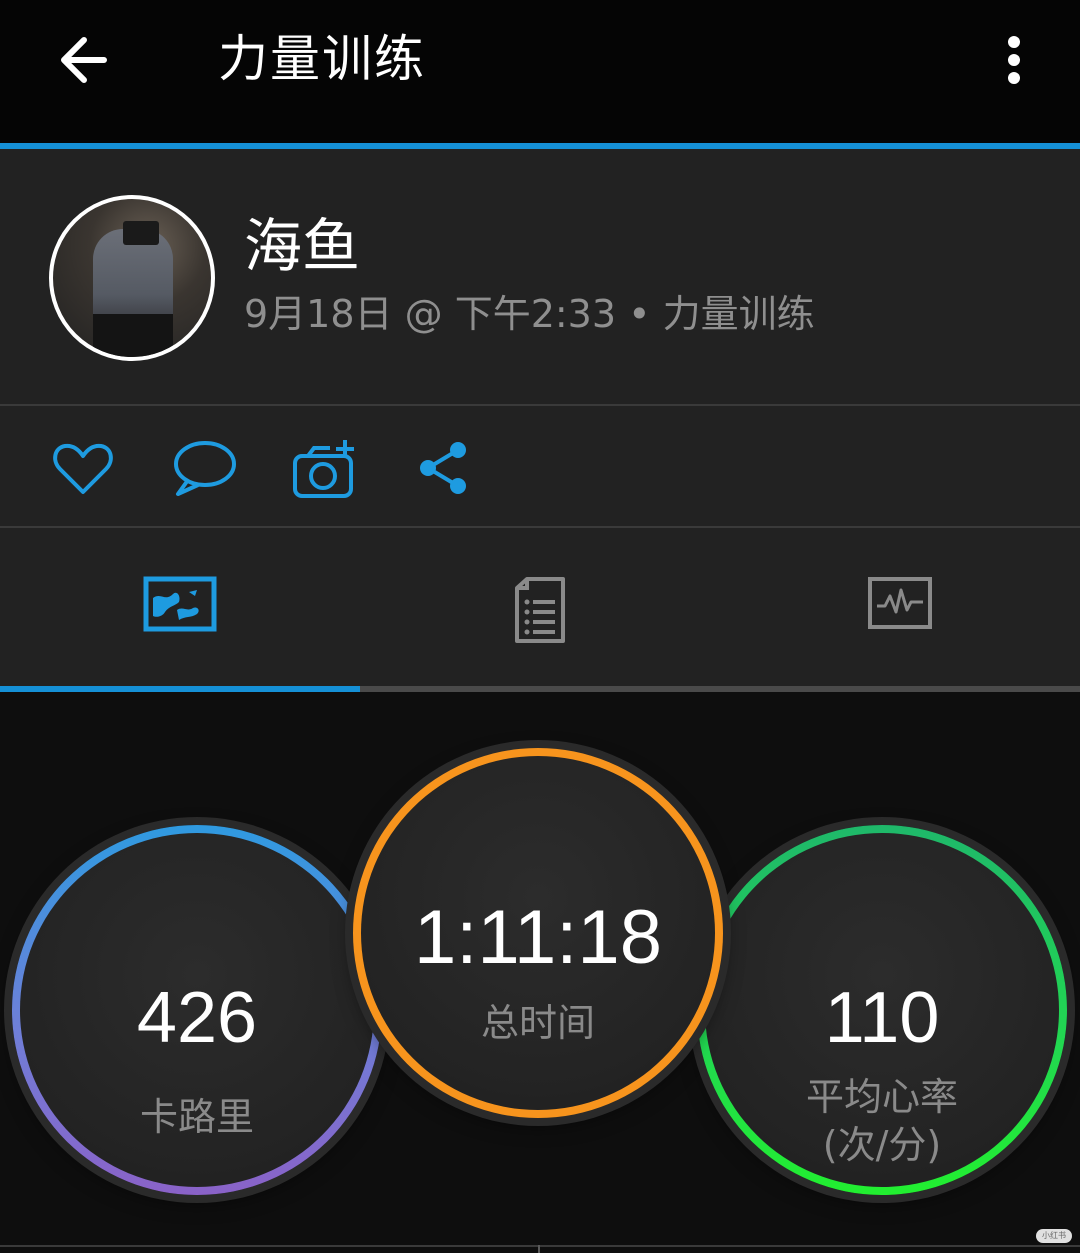 This screenshot has height=1253, width=1080. What do you see at coordinates (83, 468) in the screenshot?
I see `heart-icon` at bounding box center [83, 468].